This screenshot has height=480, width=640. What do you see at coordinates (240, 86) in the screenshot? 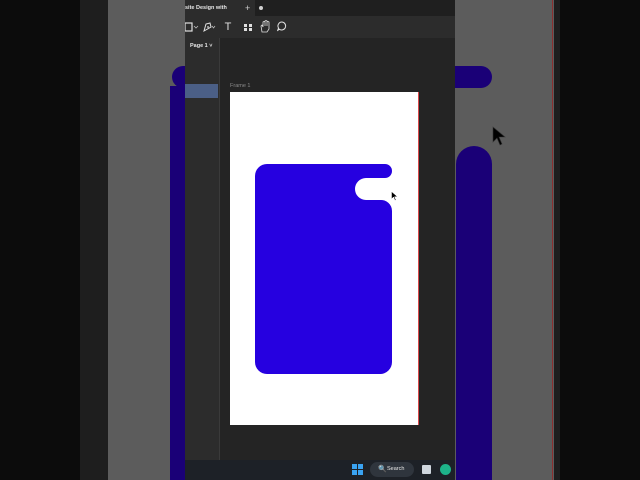
I see `frame-label: Frame 1` at bounding box center [240, 86].